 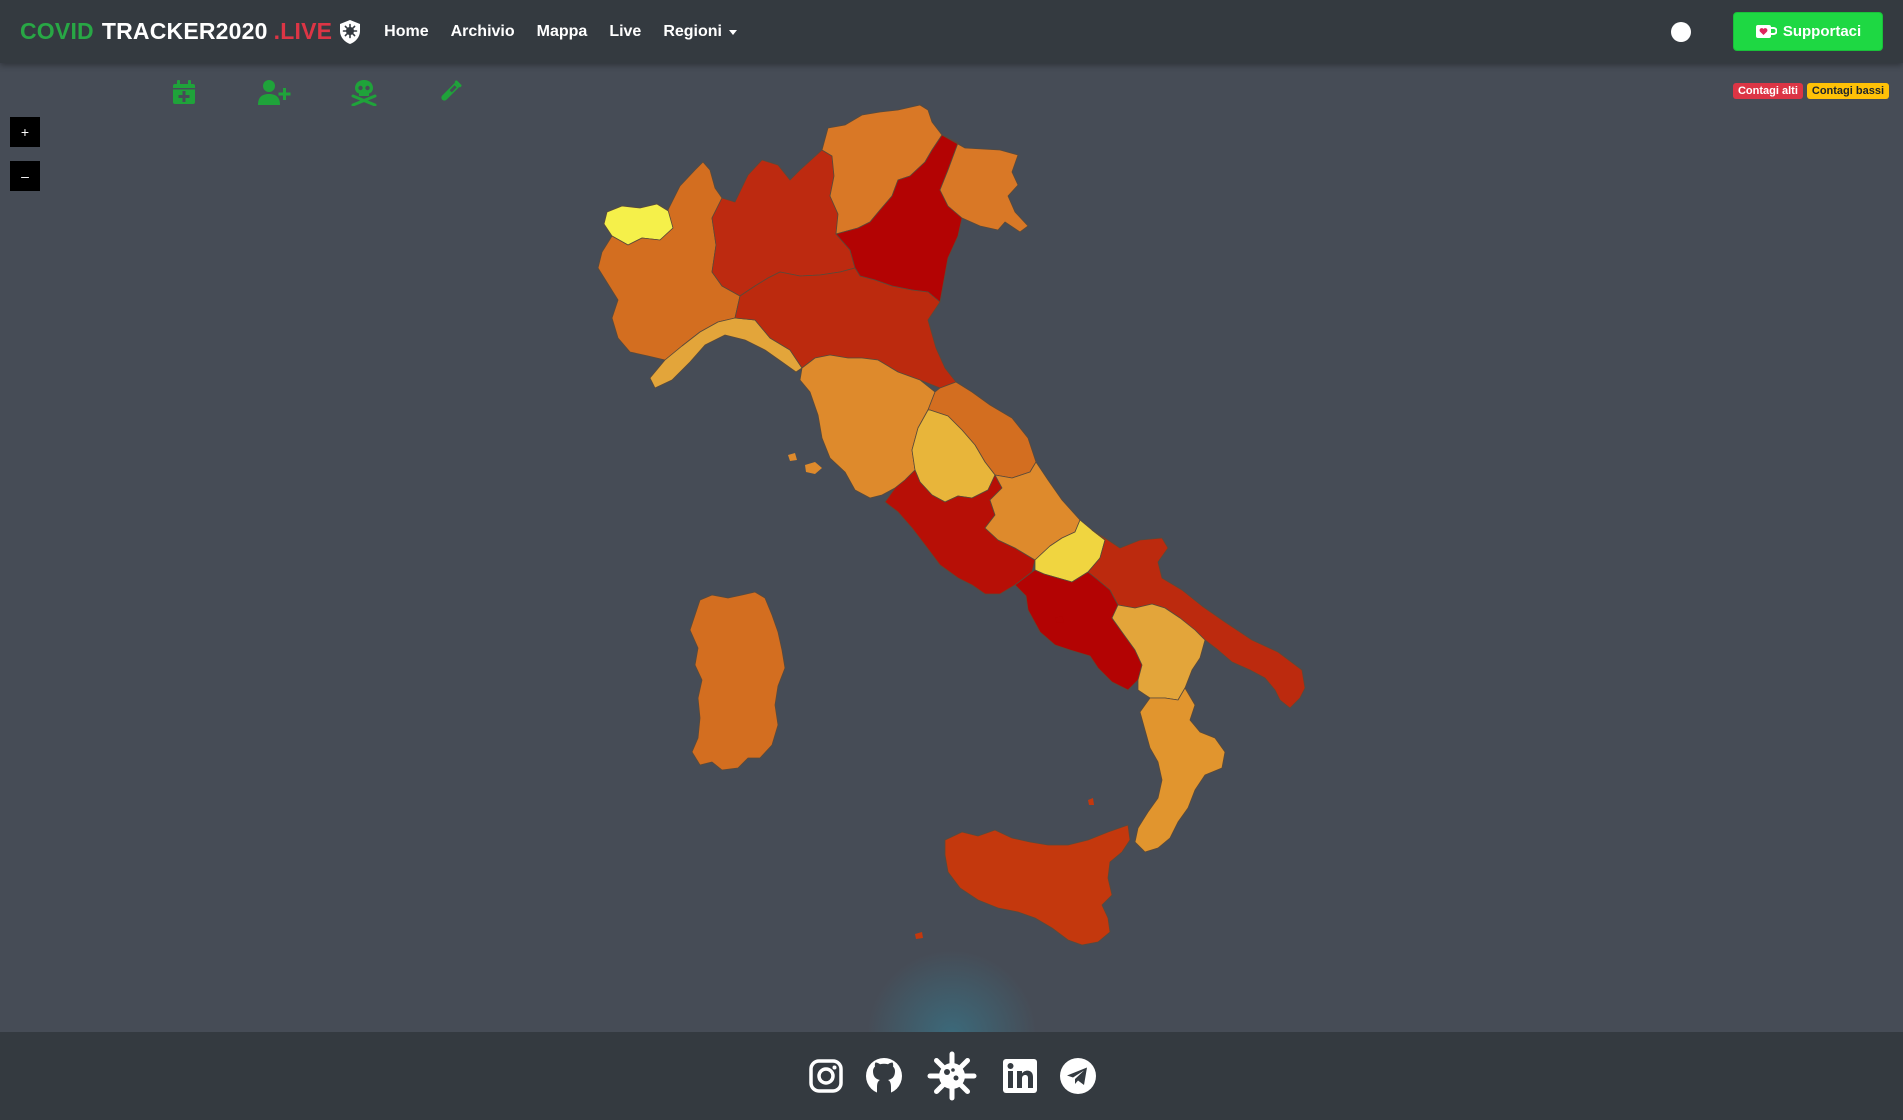 I want to click on covid-logo-link, so click(x=952, y=1076).